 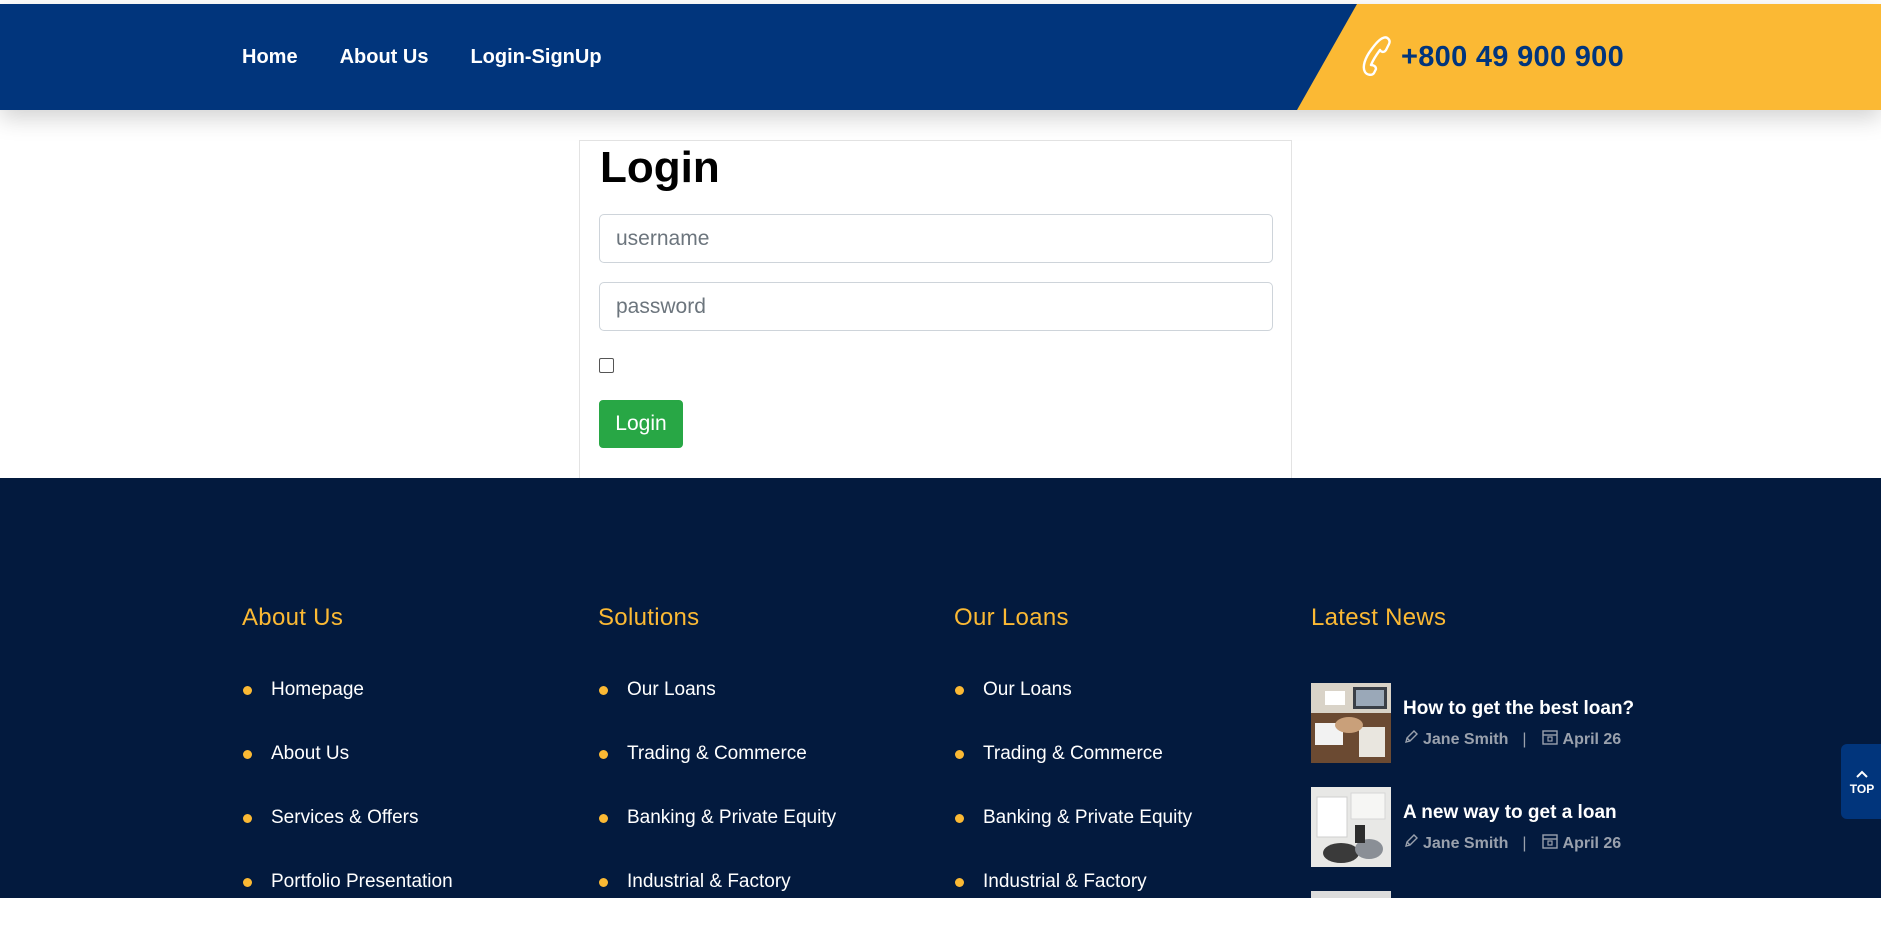 What do you see at coordinates (535, 57) in the screenshot?
I see `nav-login-signup: Login-SignUp` at bounding box center [535, 57].